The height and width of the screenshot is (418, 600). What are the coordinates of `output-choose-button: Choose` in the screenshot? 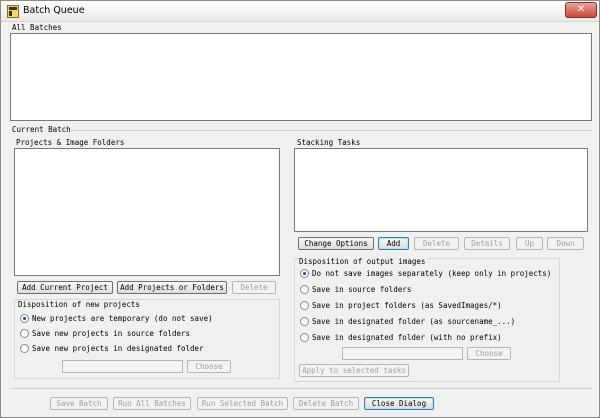 It's located at (489, 353).